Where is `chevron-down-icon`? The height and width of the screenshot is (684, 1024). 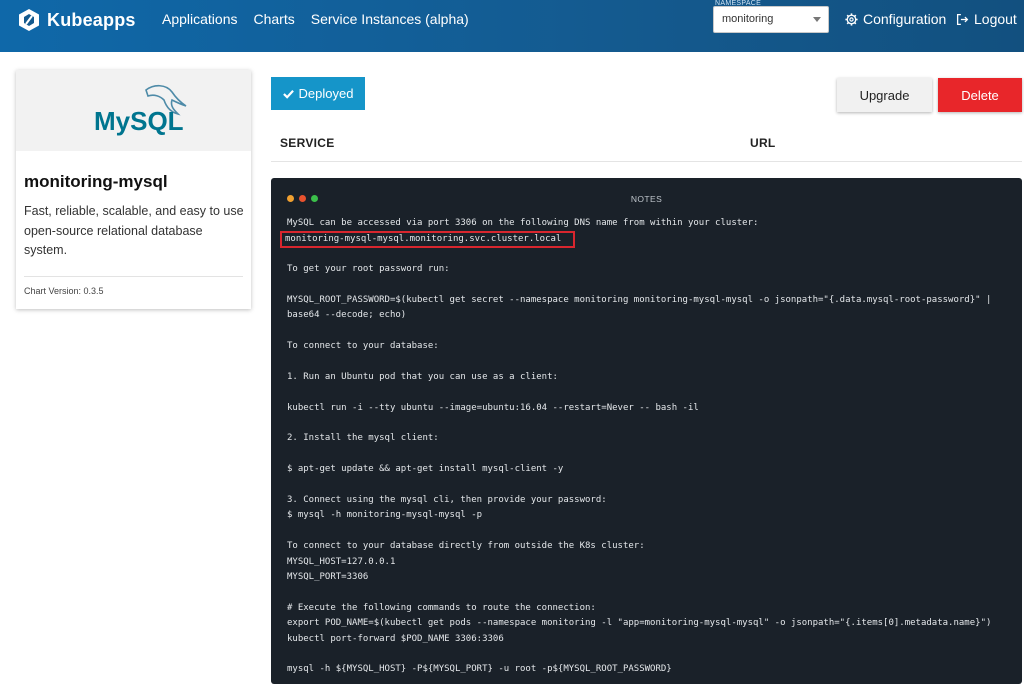
chevron-down-icon is located at coordinates (817, 19).